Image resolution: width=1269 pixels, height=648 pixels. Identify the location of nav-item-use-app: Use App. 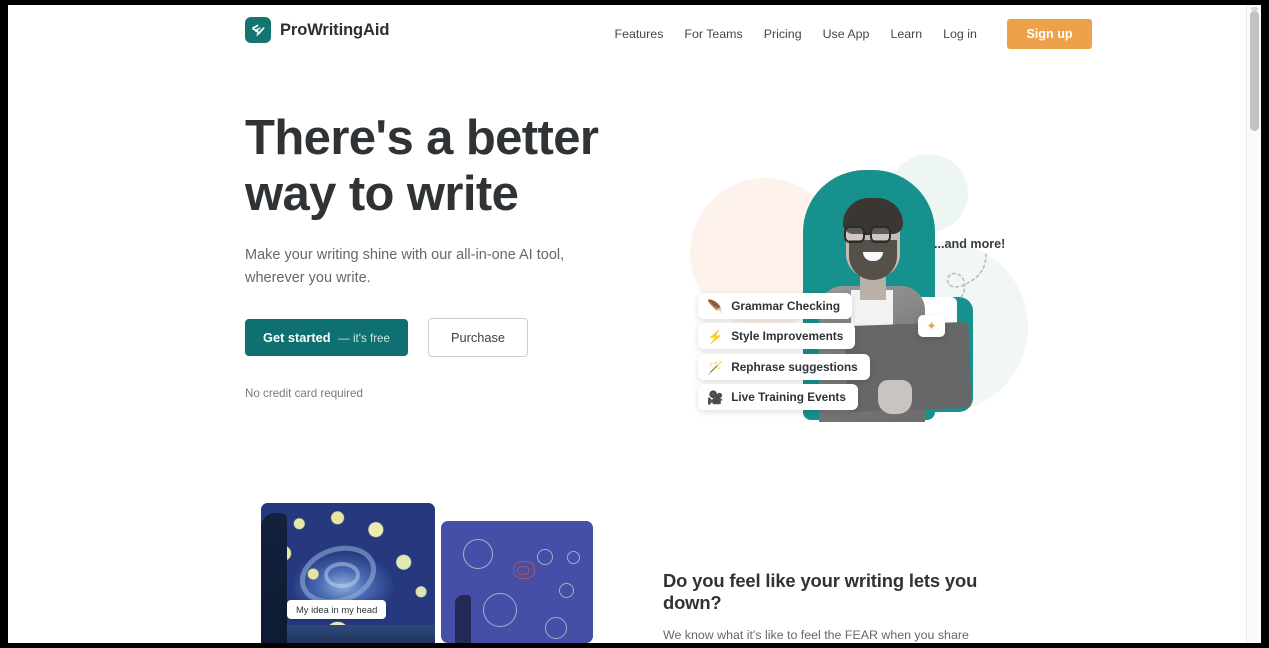
(846, 34).